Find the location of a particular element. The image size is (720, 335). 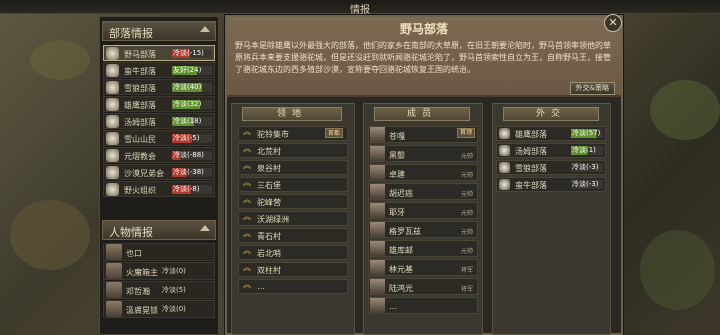

territory-item: ︽ 沃湖绿洲 is located at coordinates (293, 218).